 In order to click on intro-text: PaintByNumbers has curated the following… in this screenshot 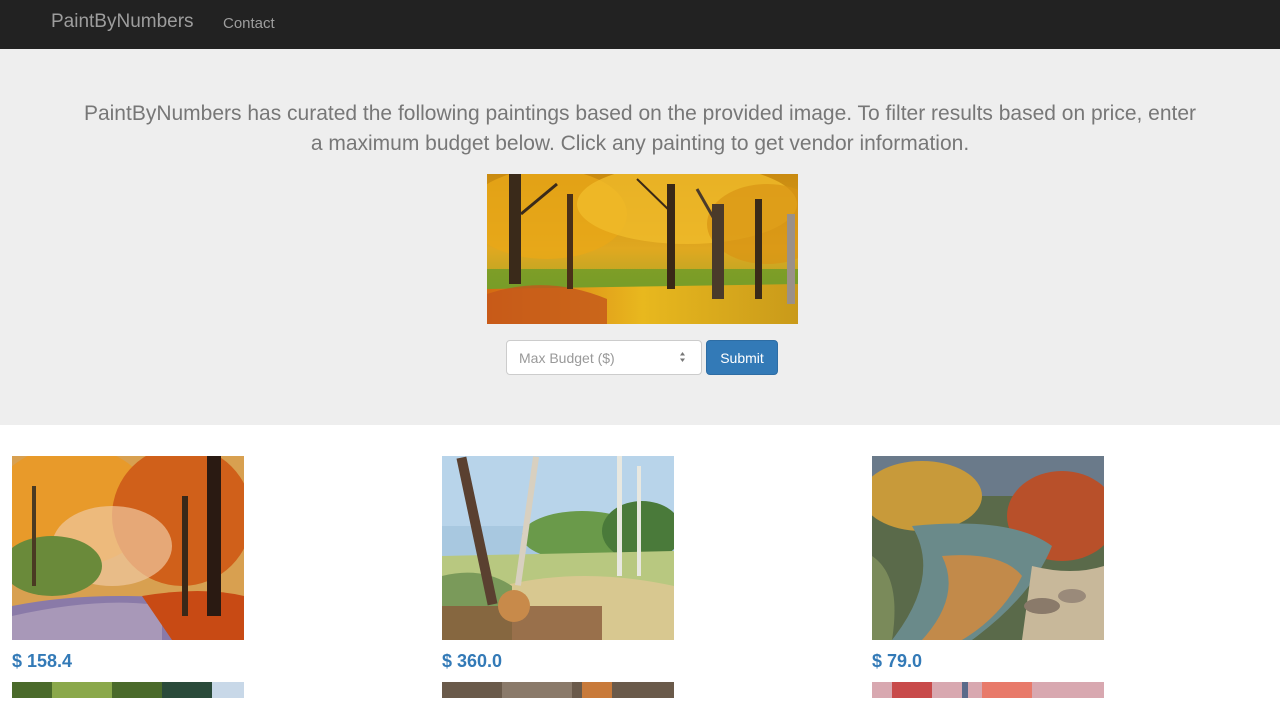, I will do `click(640, 128)`.